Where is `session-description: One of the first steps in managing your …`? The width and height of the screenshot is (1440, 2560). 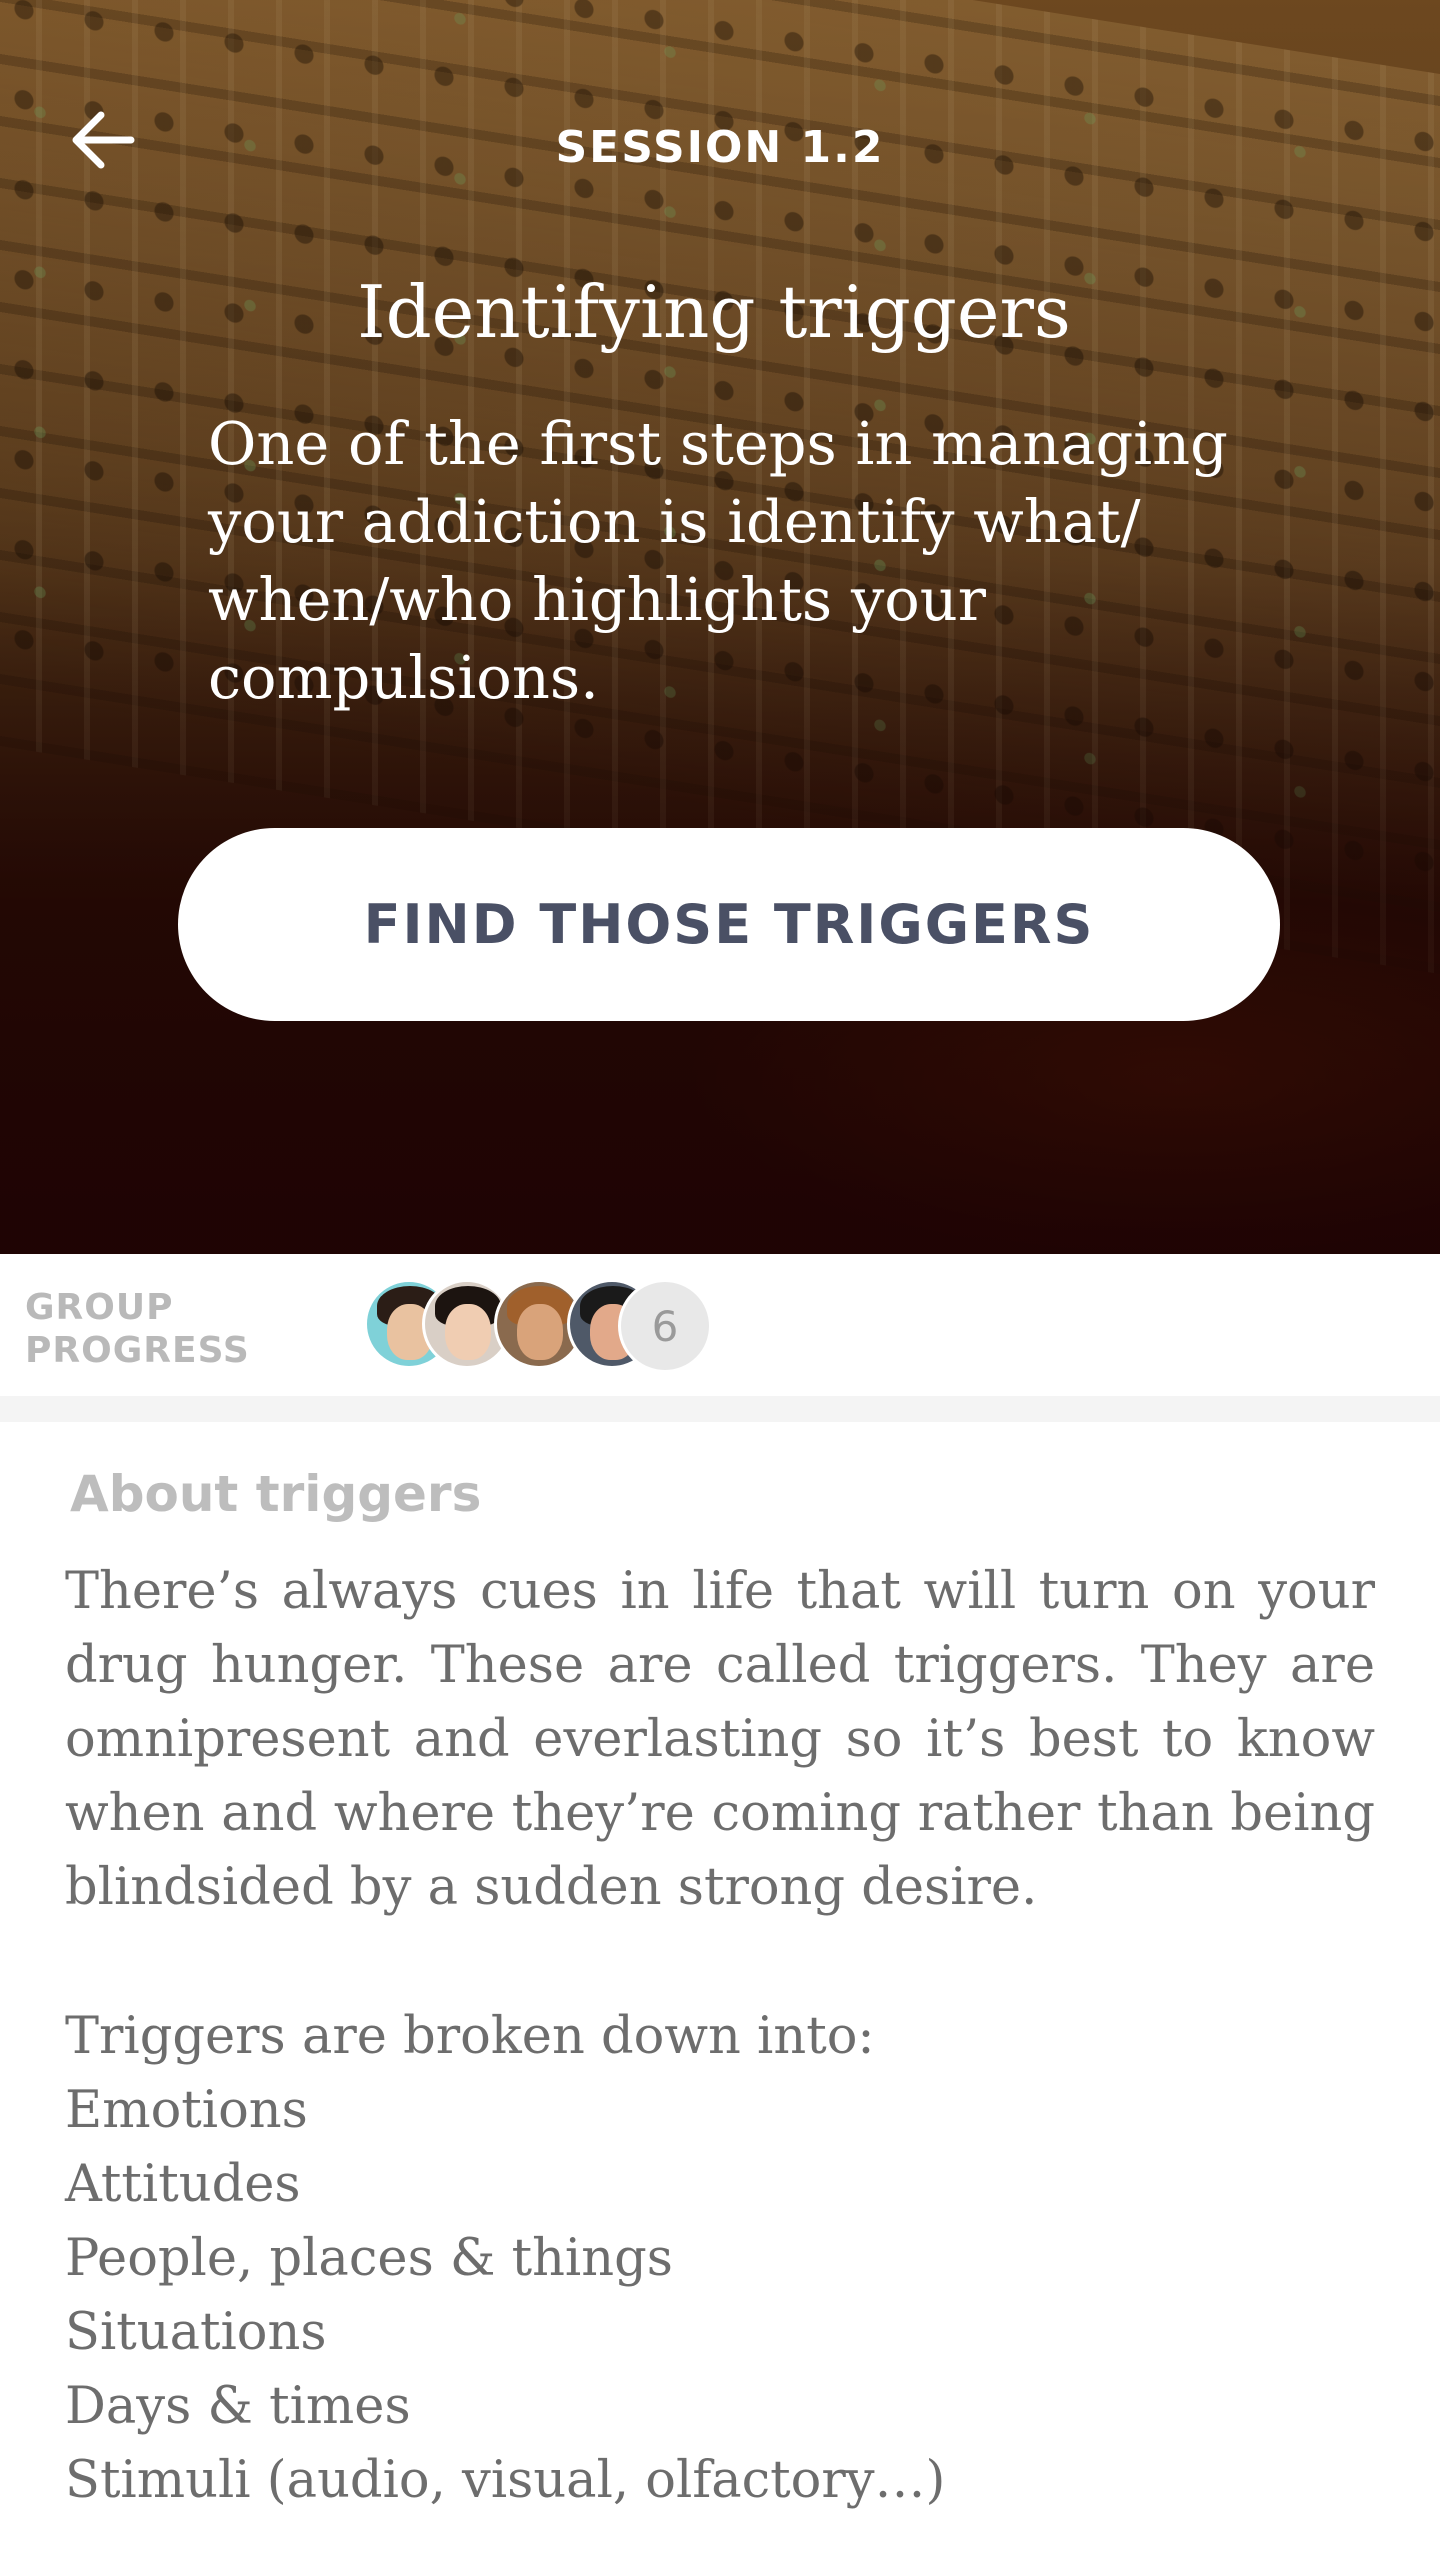 session-description: One of the first steps in managing your … is located at coordinates (718, 560).